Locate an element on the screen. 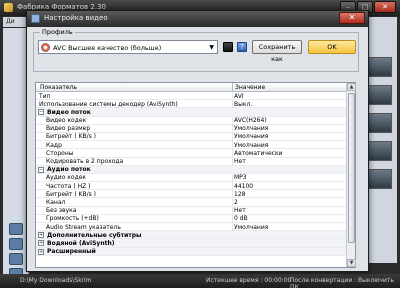  property-value: AVC(H264) is located at coordinates (250, 120).